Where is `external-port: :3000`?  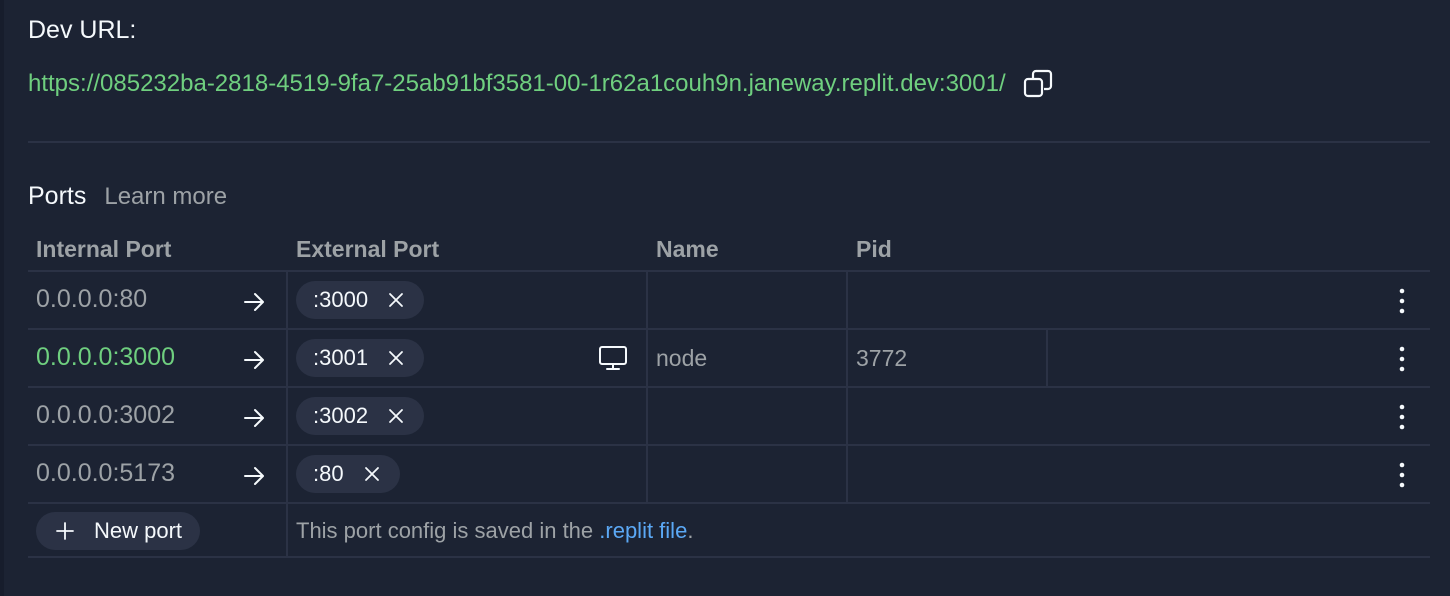
external-port: :3000 is located at coordinates (341, 299).